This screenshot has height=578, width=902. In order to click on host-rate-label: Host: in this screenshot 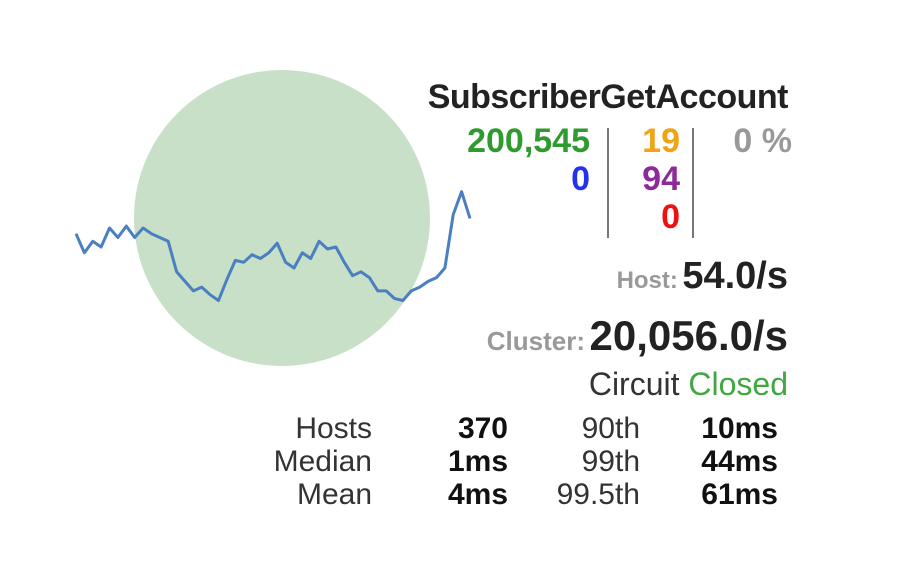, I will do `click(647, 280)`.